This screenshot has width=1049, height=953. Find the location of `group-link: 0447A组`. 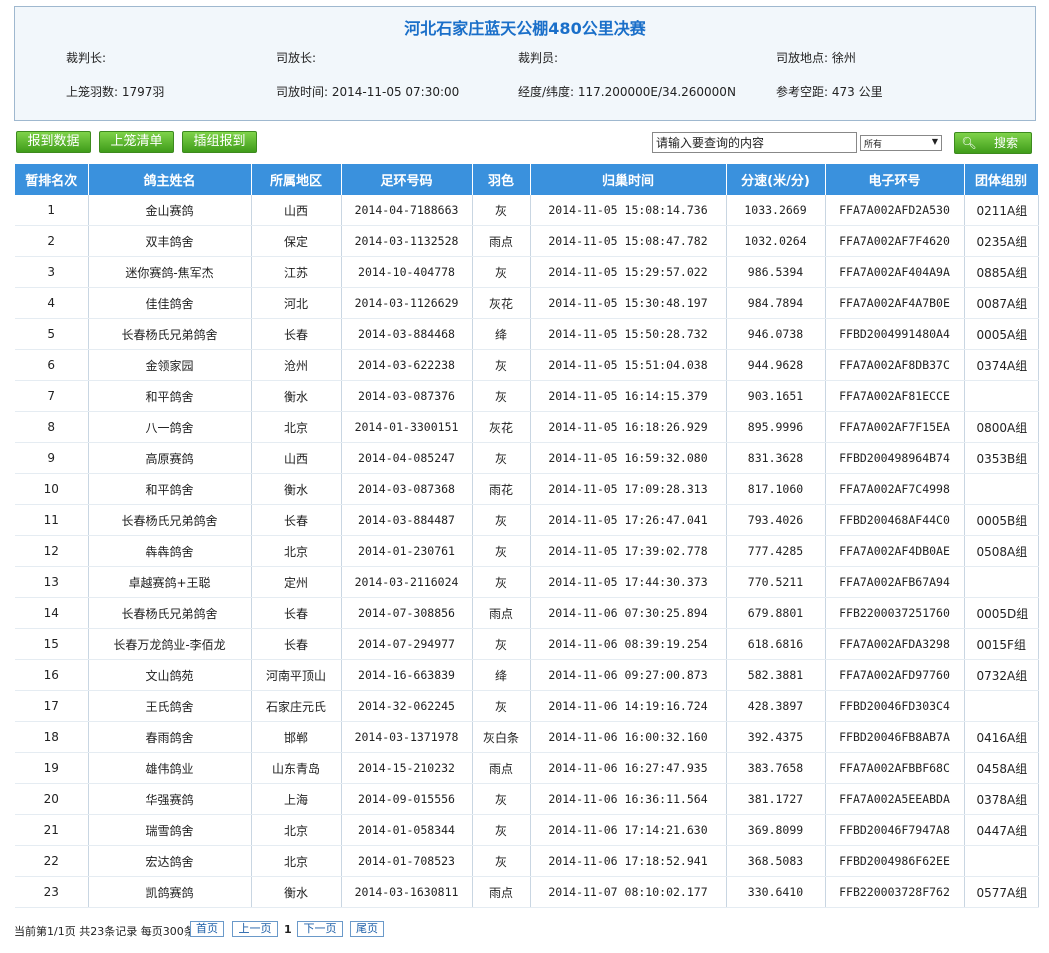

group-link: 0447A组 is located at coordinates (1001, 830).